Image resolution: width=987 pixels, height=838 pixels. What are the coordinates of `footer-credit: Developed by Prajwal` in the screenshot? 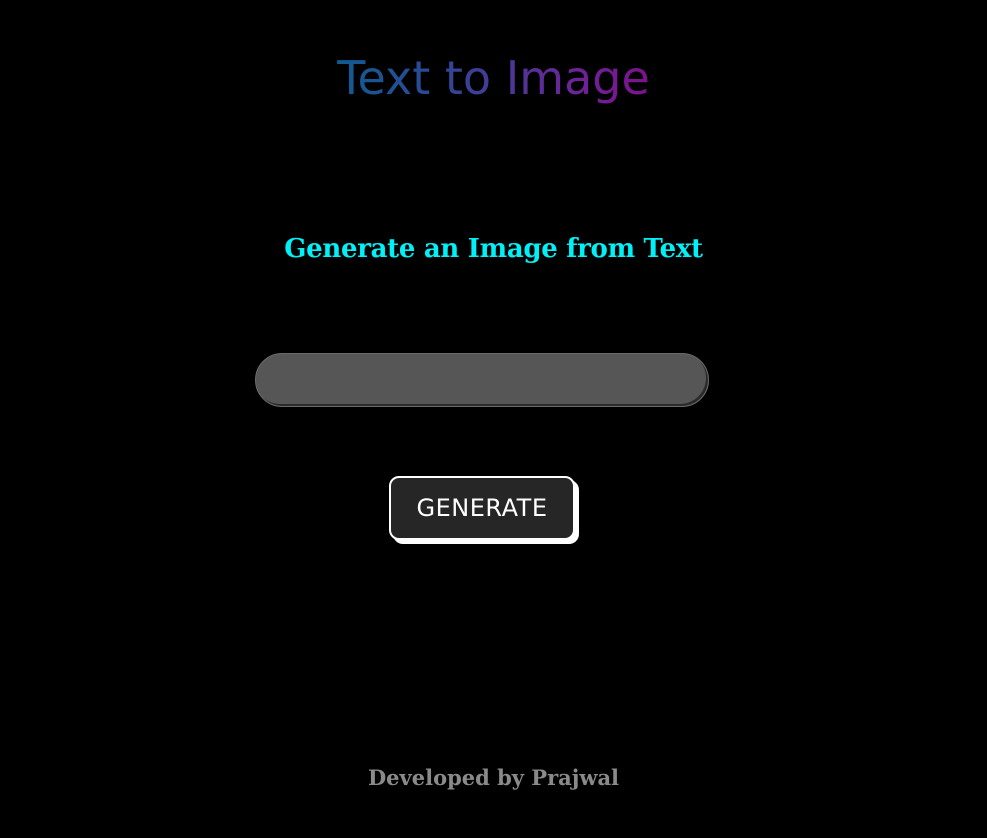 It's located at (493, 777).